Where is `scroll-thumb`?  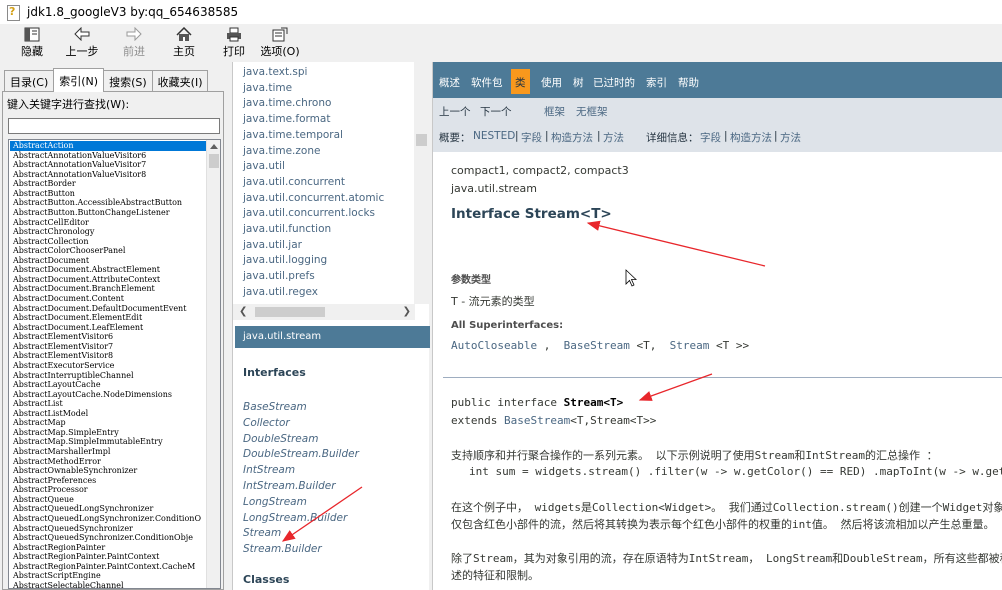
scroll-thumb is located at coordinates (214, 161).